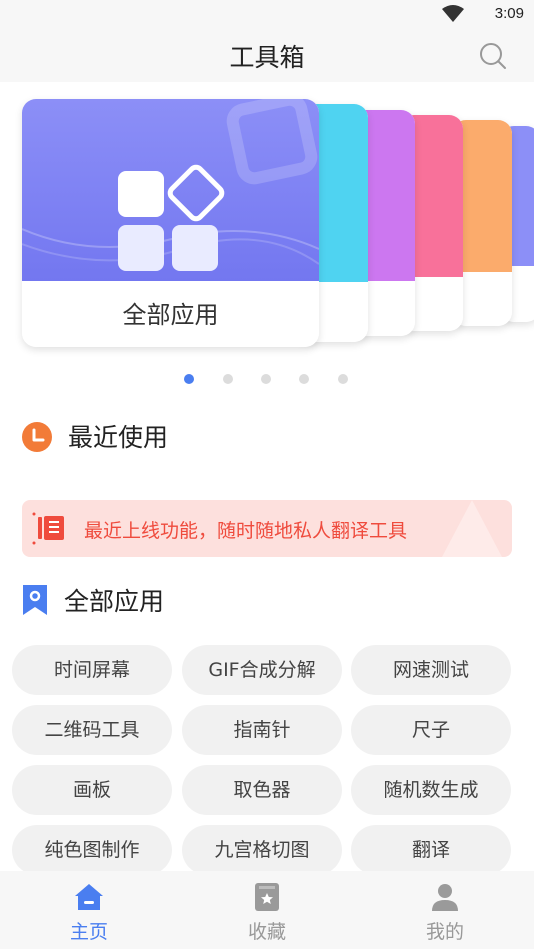 The height and width of the screenshot is (949, 534). What do you see at coordinates (35, 600) in the screenshot?
I see `bookmark-icon` at bounding box center [35, 600].